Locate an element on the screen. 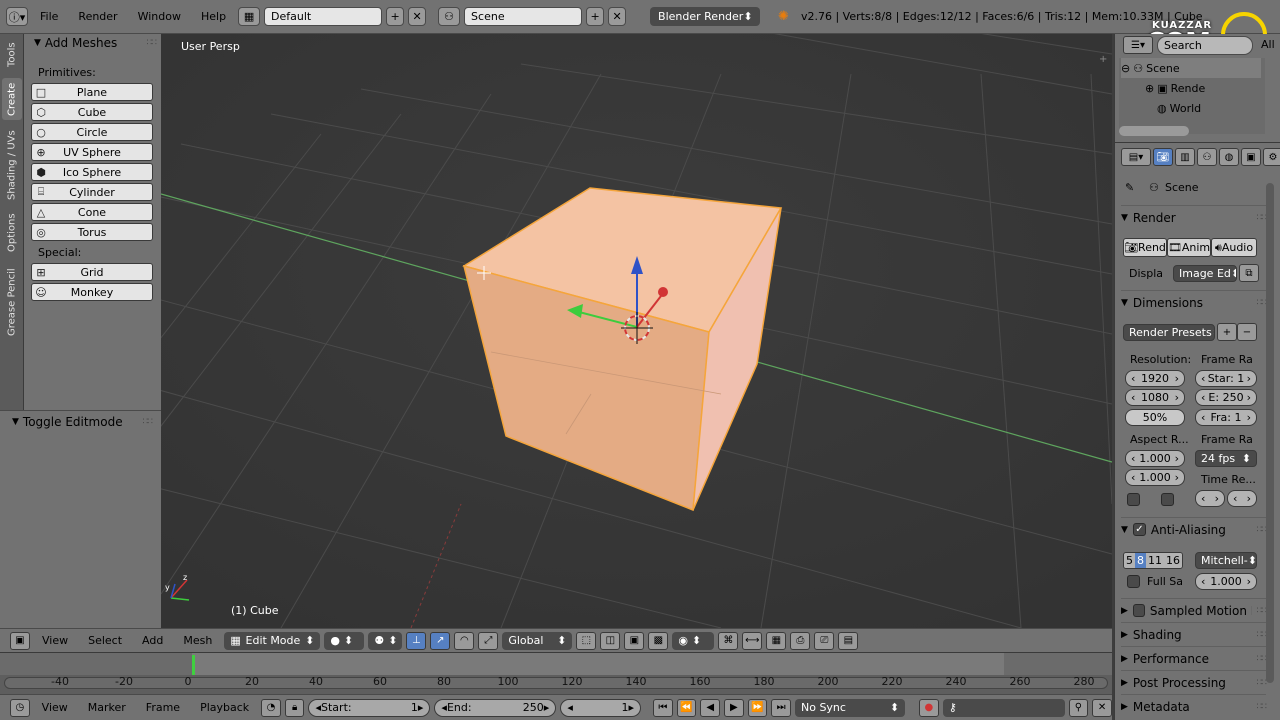  tab-create: Create is located at coordinates (12, 99).